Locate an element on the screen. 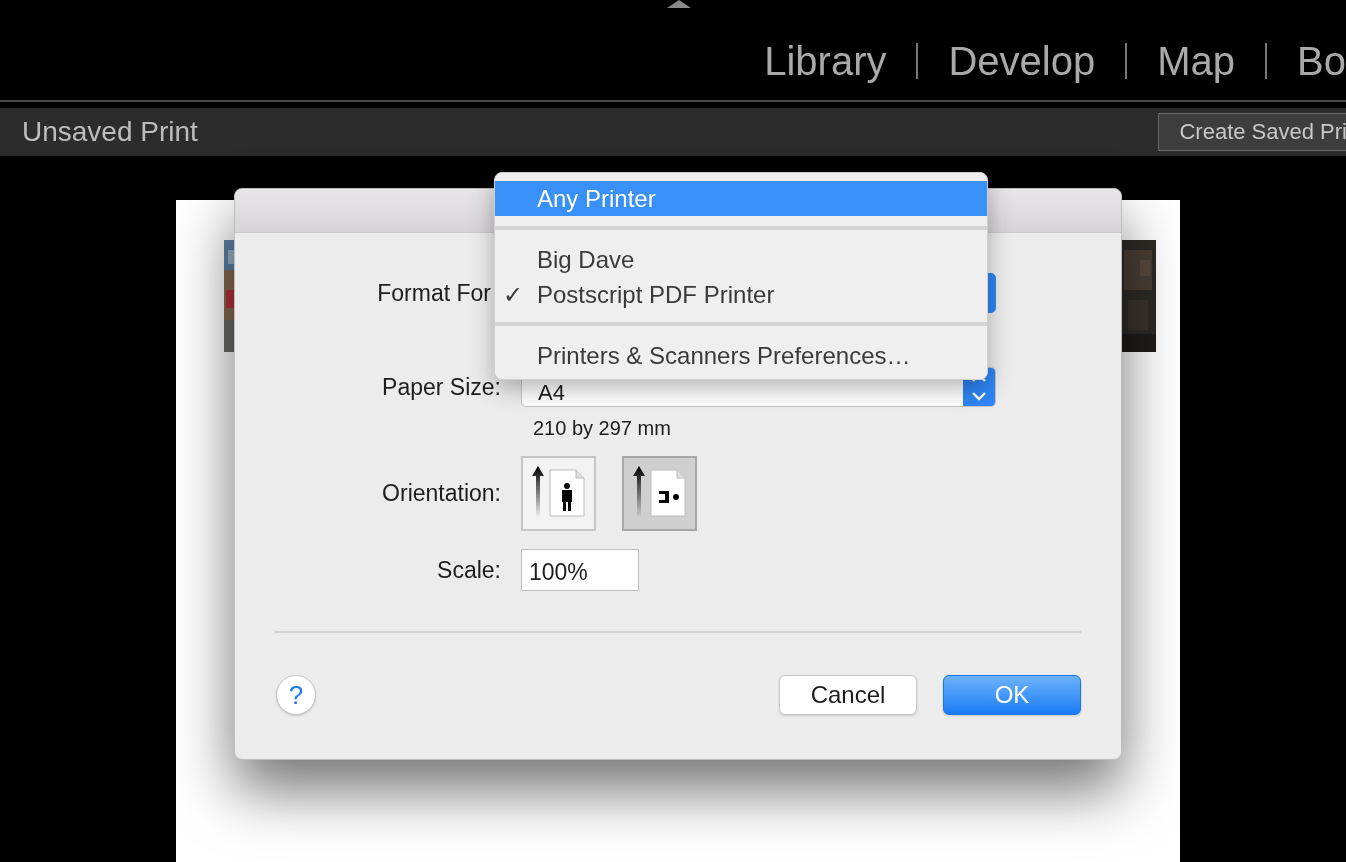 This screenshot has height=862, width=1346. module-tab: Library is located at coordinates (825, 61).